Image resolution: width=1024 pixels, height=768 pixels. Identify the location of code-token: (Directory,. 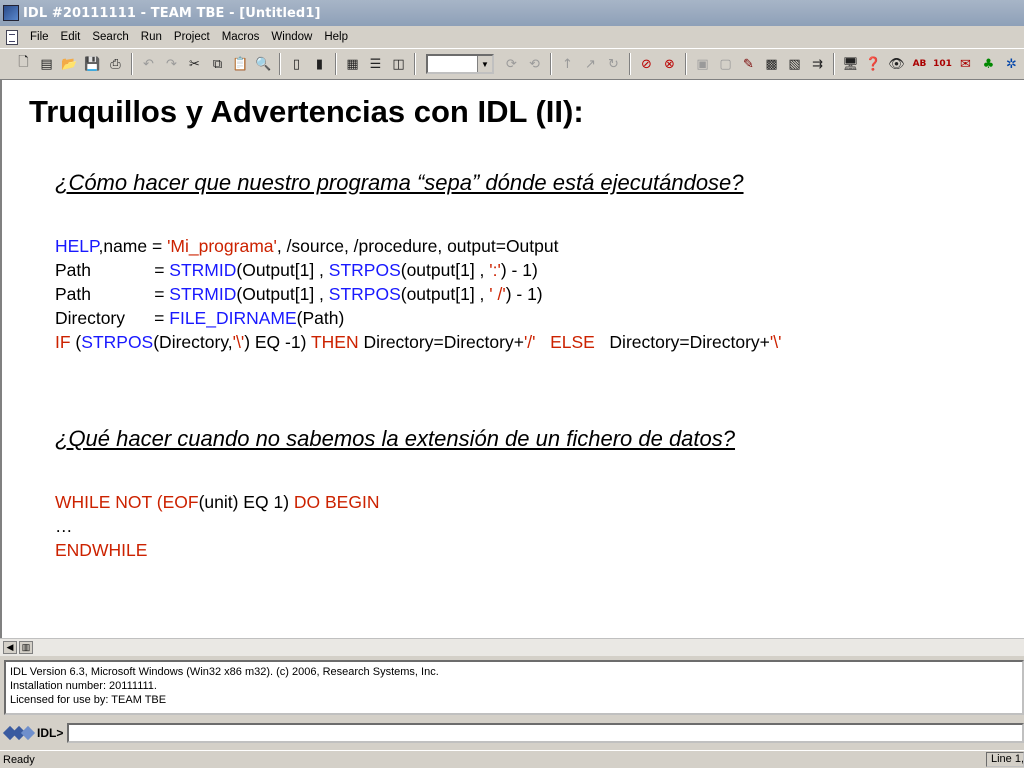
(193, 342).